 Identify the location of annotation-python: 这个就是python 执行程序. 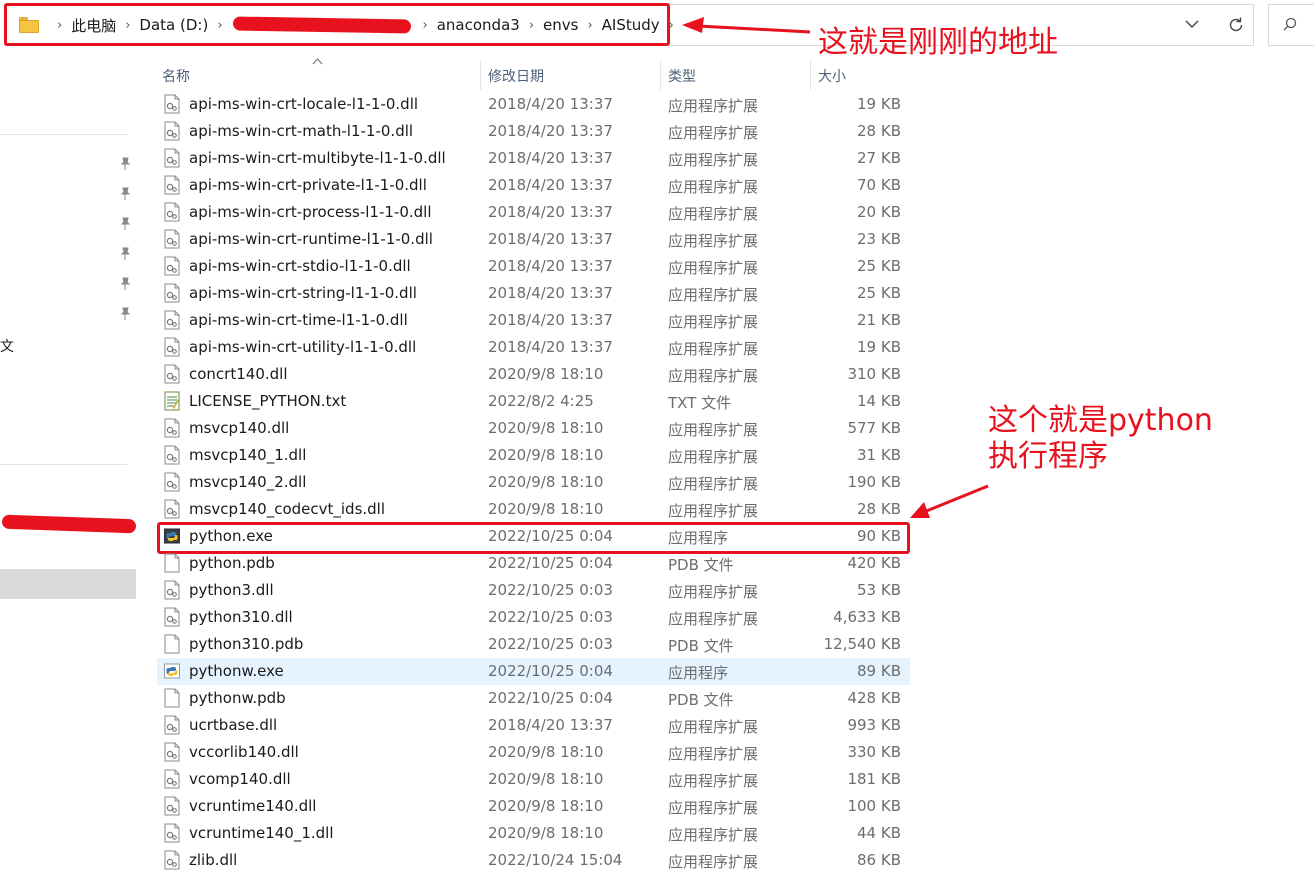
(1100, 439).